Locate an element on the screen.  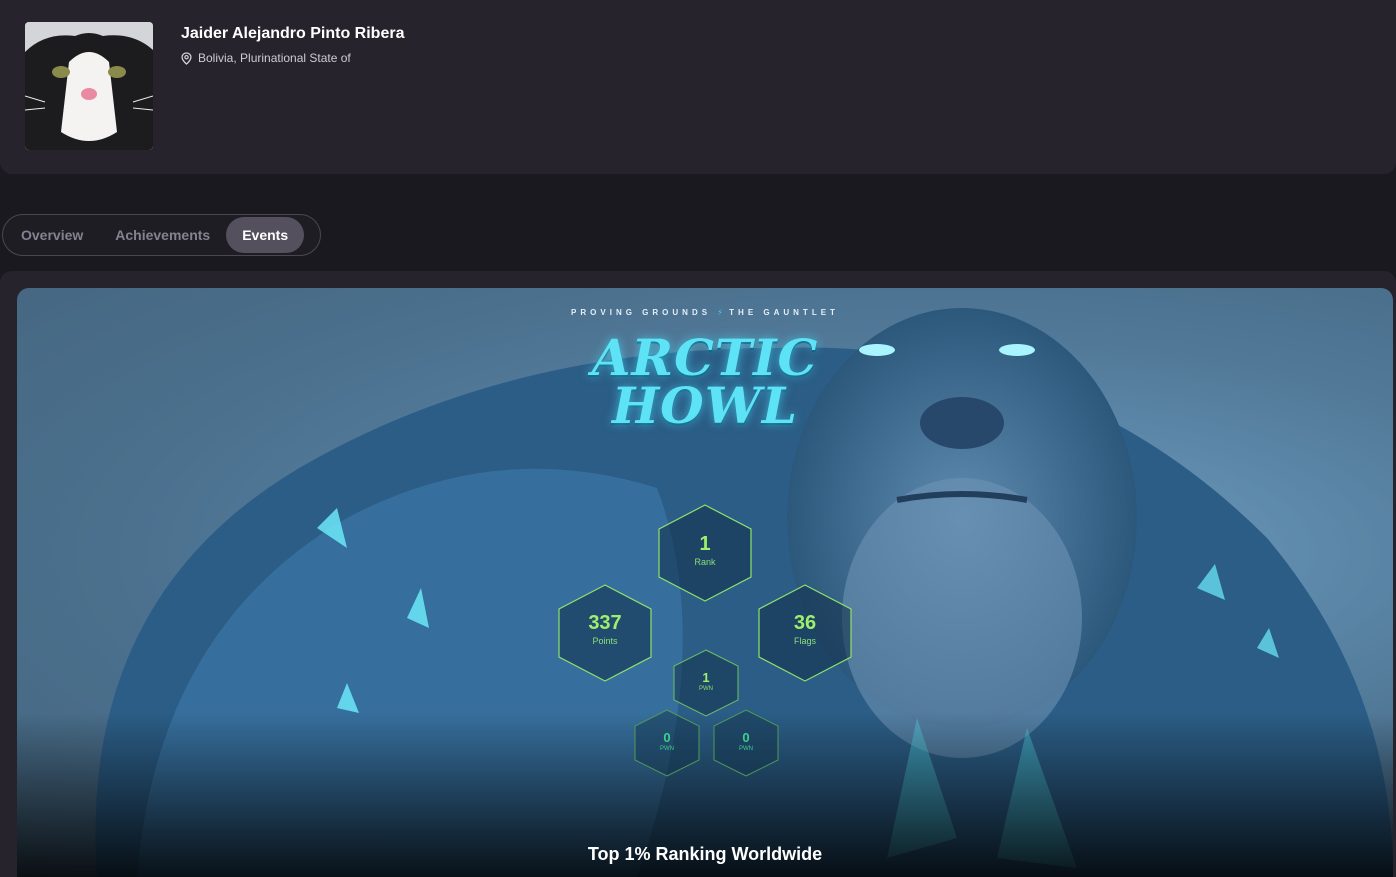
pwn-left-value: 0 is located at coordinates (667, 737).